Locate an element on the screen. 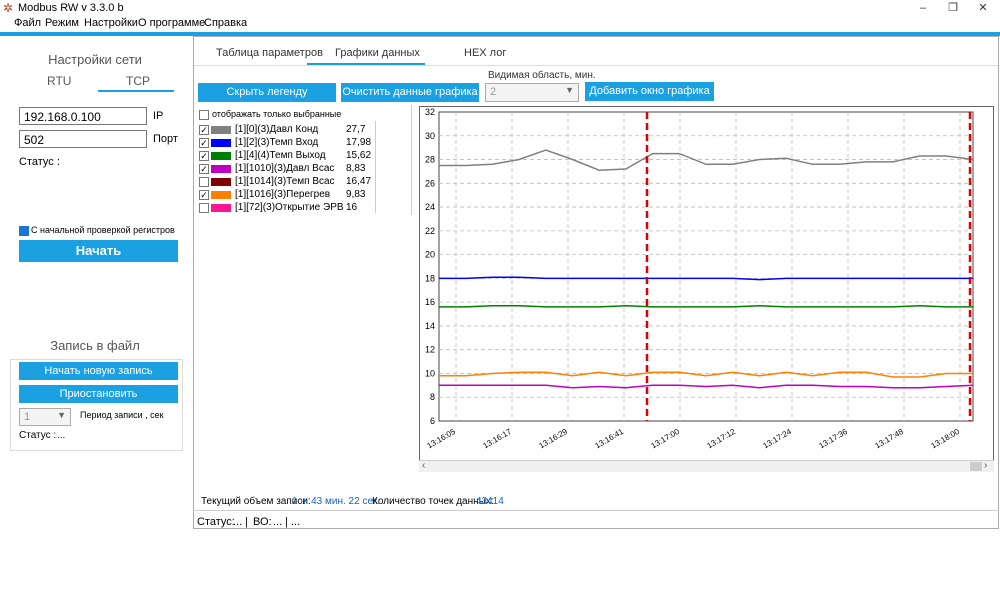 This screenshot has width=1000, height=589. y-tick-label: 20 is located at coordinates (430, 255).